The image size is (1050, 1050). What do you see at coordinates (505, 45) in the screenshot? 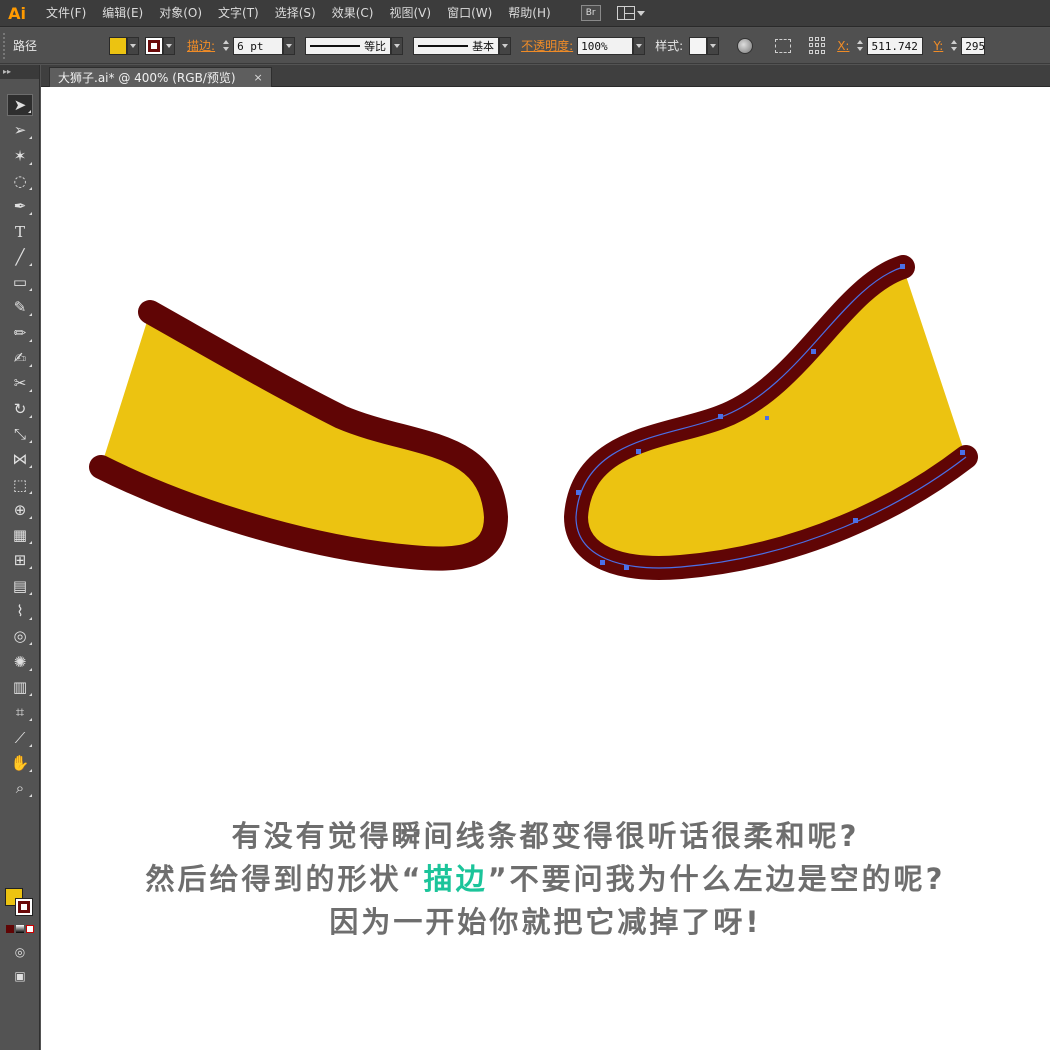
I see `brush-dropdown` at bounding box center [505, 45].